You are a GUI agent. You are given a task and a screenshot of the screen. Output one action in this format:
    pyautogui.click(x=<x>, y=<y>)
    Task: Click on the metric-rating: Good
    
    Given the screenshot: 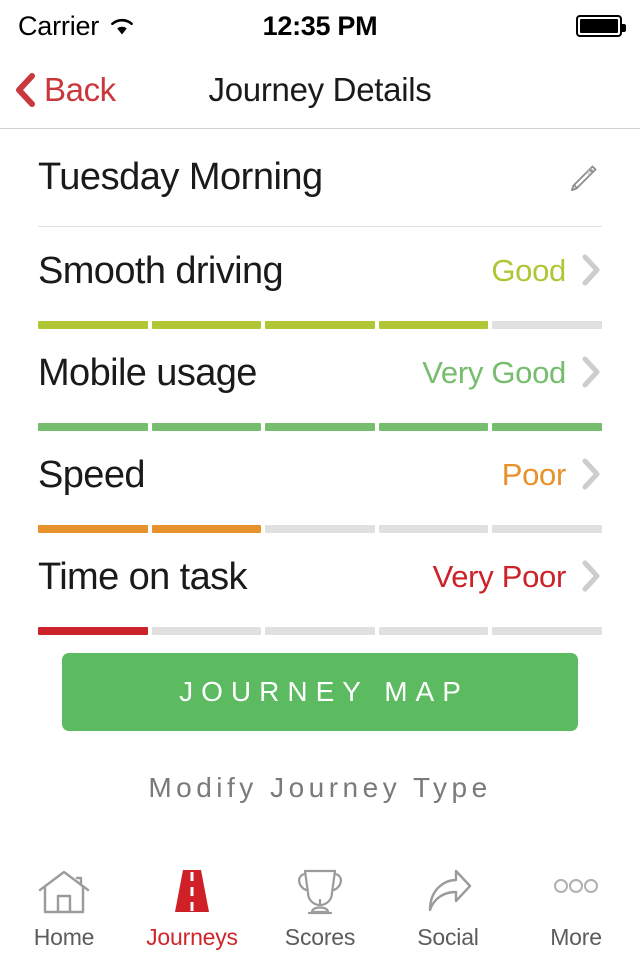 What is the action you would take?
    pyautogui.click(x=528, y=270)
    